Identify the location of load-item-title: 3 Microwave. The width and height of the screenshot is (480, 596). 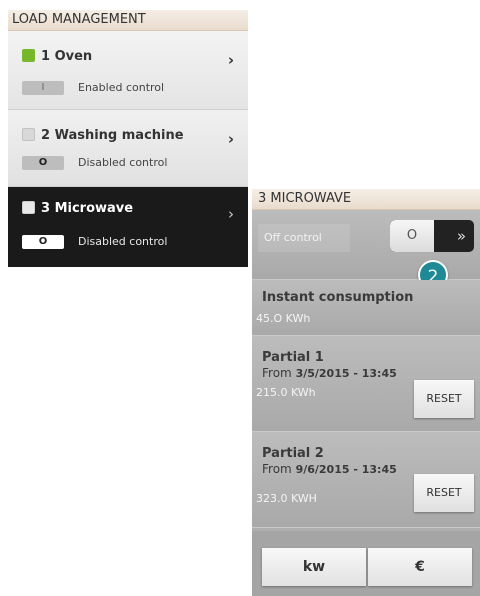
(77, 208).